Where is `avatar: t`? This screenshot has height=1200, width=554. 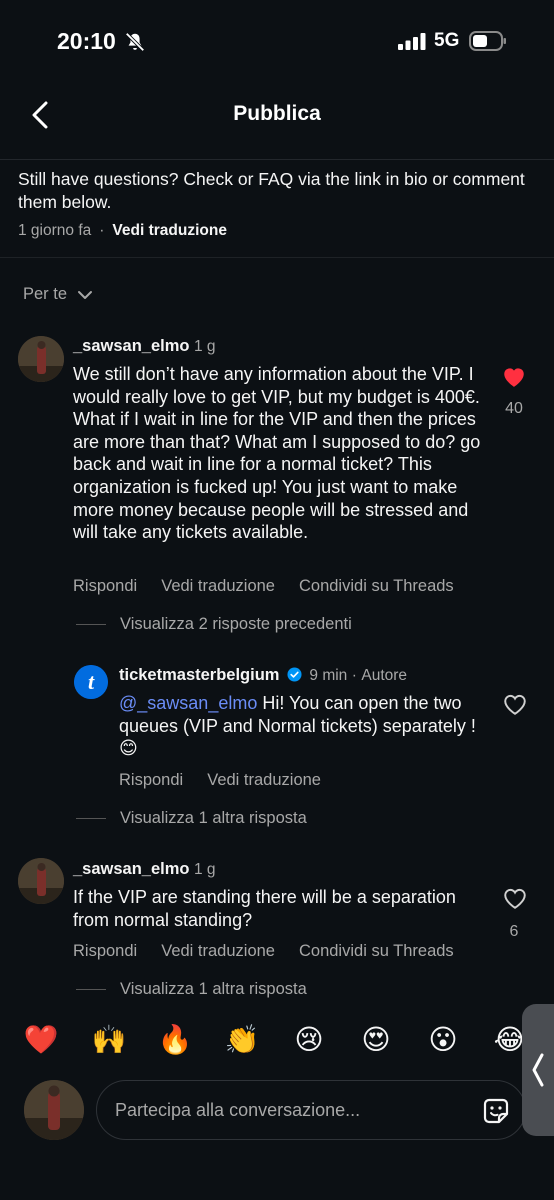
avatar: t is located at coordinates (91, 682).